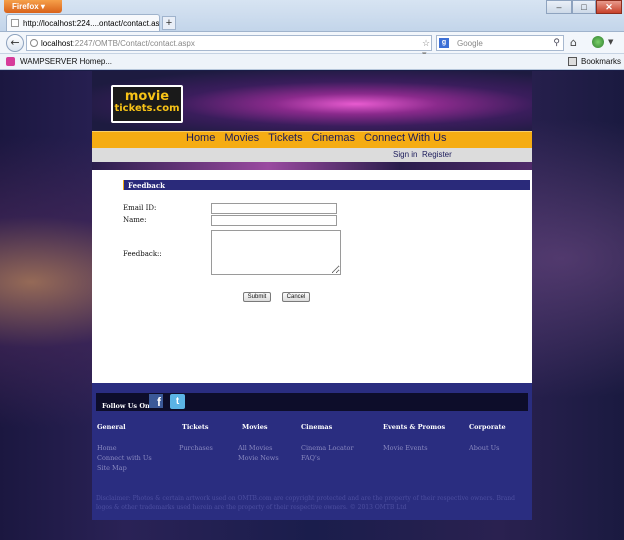  What do you see at coordinates (573, 42) in the screenshot?
I see `home-icon: ⌂` at bounding box center [573, 42].